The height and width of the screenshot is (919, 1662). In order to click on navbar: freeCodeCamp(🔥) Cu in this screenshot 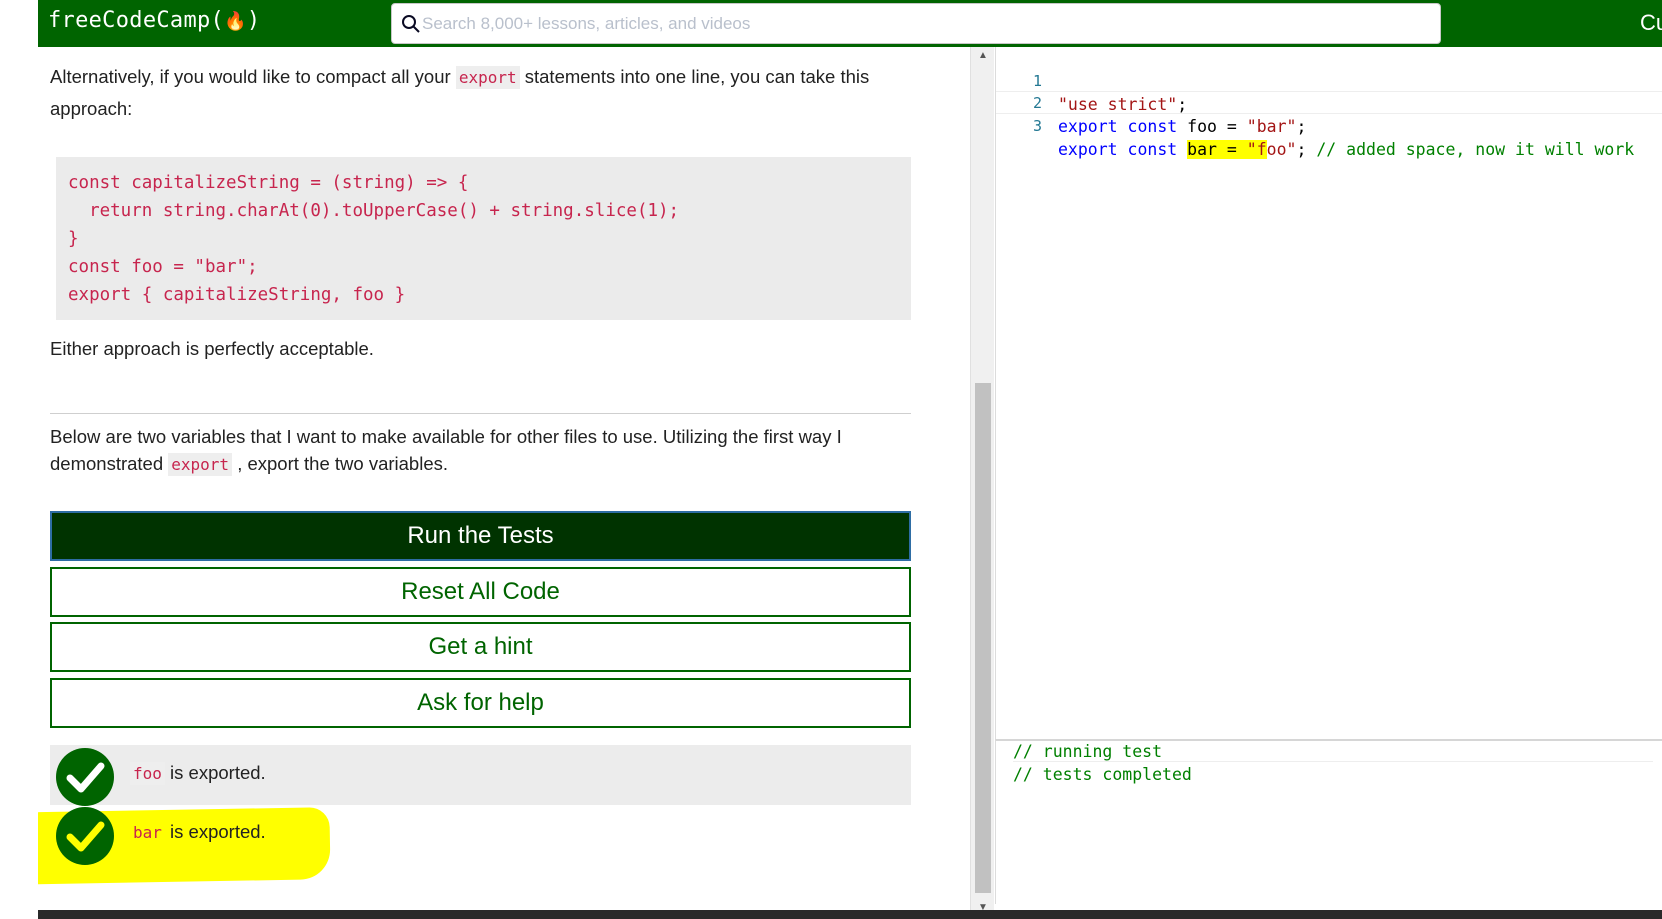, I will do `click(850, 23)`.